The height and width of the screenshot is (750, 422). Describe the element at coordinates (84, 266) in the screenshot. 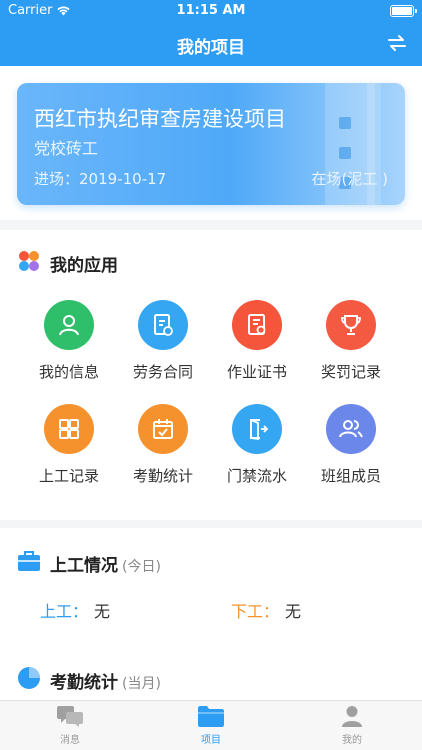

I see `apps-title: 我的应用` at that location.